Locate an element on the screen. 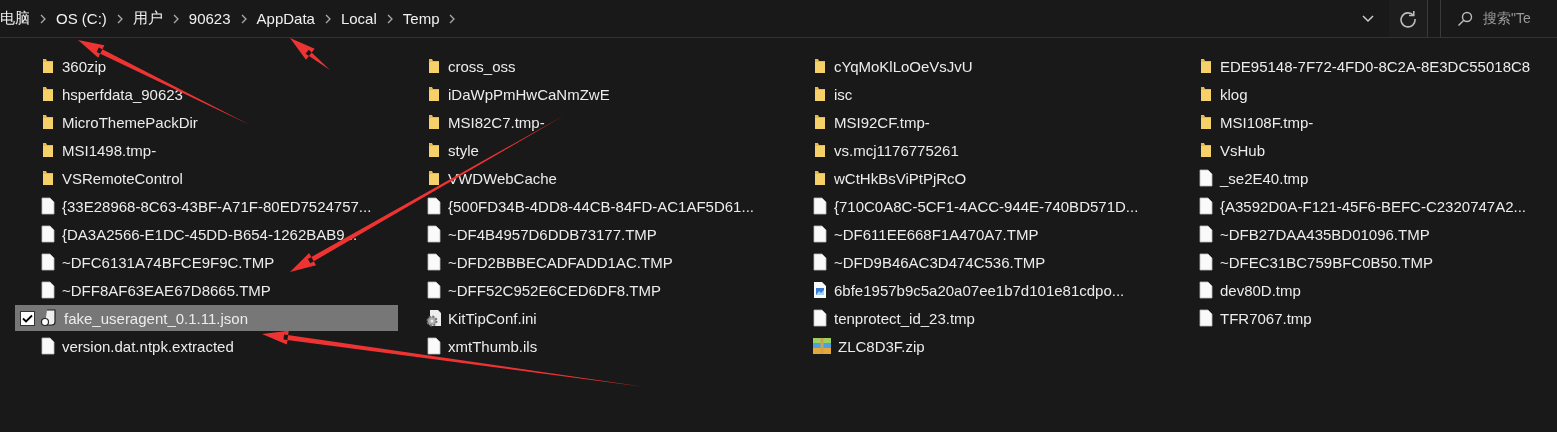  refresh-icon is located at coordinates (1408, 18).